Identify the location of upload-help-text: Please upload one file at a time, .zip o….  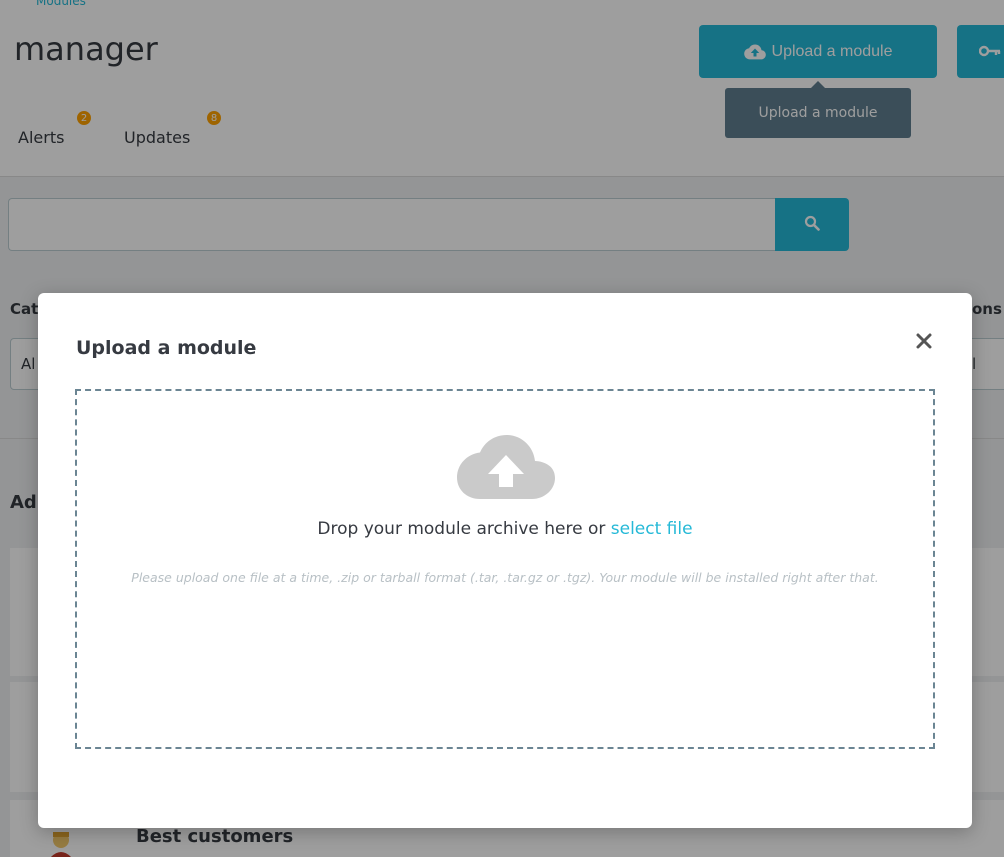
(505, 577).